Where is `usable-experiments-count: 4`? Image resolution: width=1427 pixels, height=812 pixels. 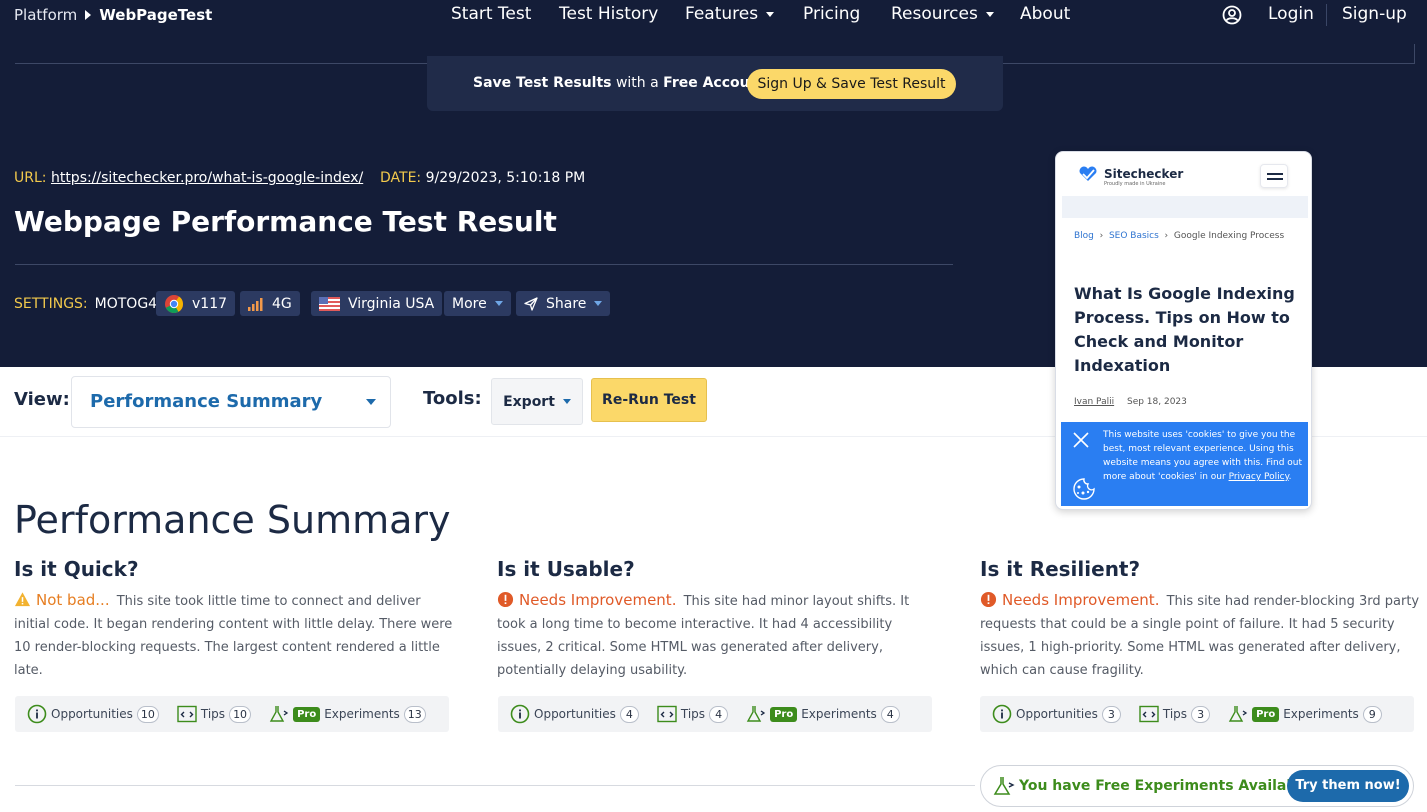 usable-experiments-count: 4 is located at coordinates (890, 714).